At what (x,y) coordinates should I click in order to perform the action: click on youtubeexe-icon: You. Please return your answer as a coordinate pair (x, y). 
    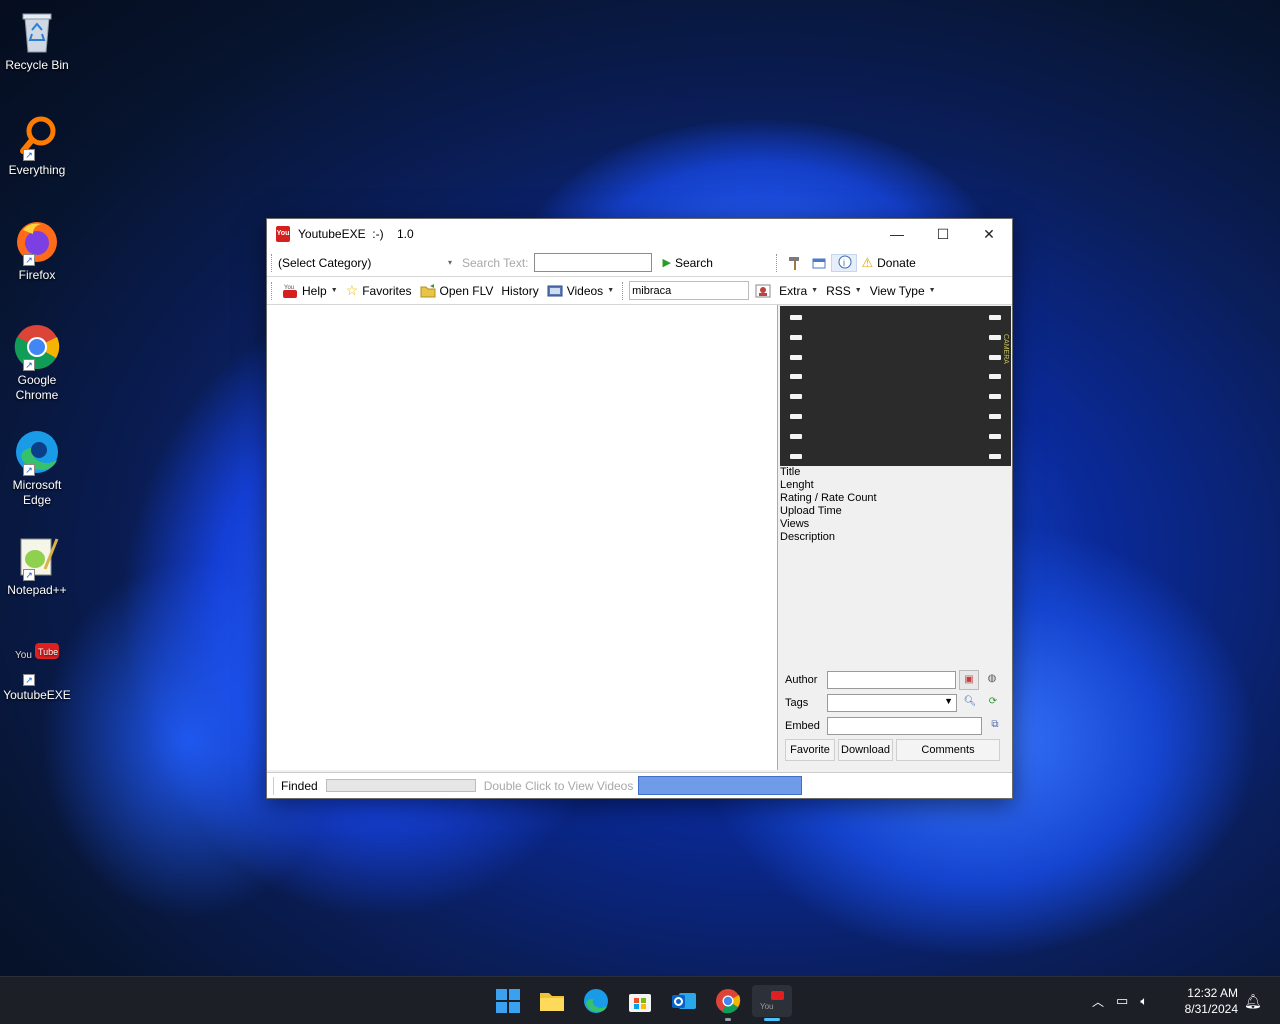
    Looking at the image, I should click on (772, 1001).